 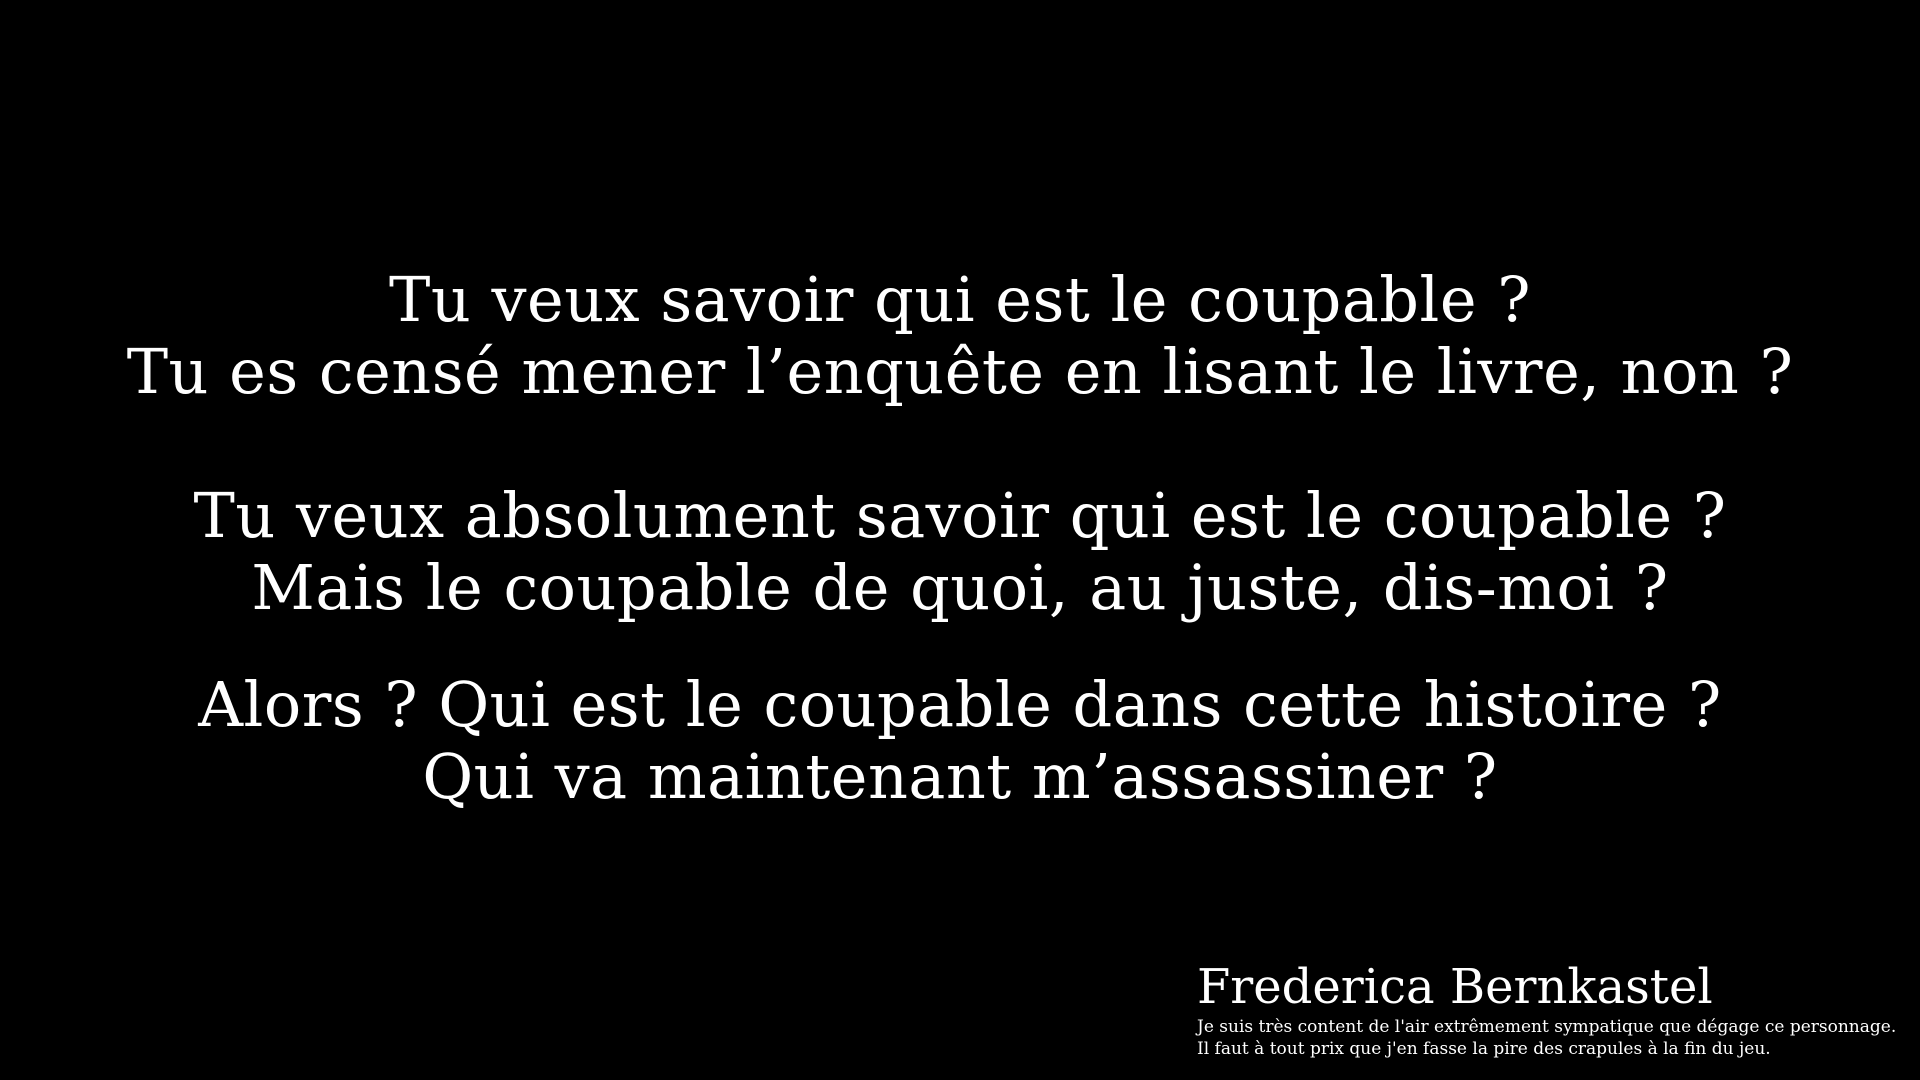 I want to click on dialogue-line: Qui va maintenant m’assassiner ?, so click(x=960, y=776).